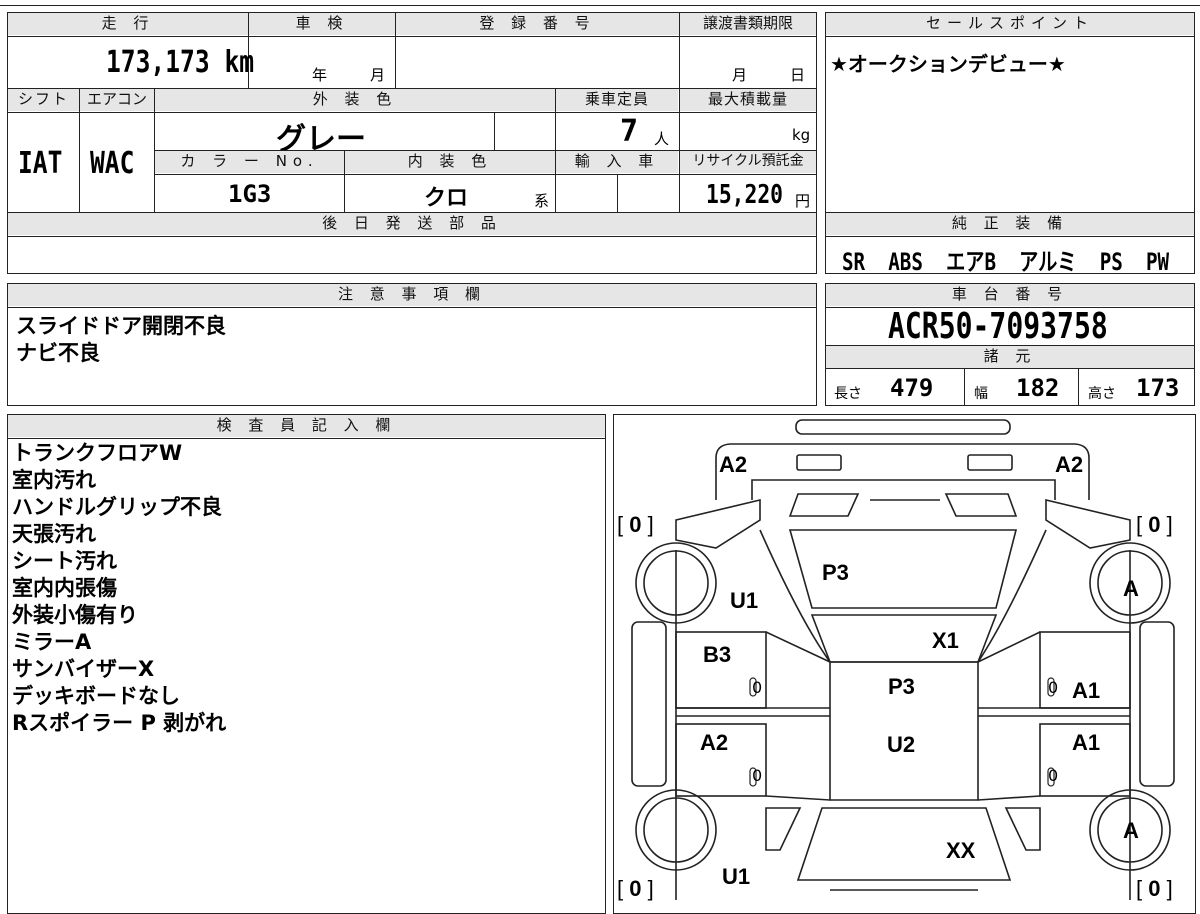 This screenshot has width=1200, height=914. I want to click on equipment-item: アルミ, so click(1048, 262).